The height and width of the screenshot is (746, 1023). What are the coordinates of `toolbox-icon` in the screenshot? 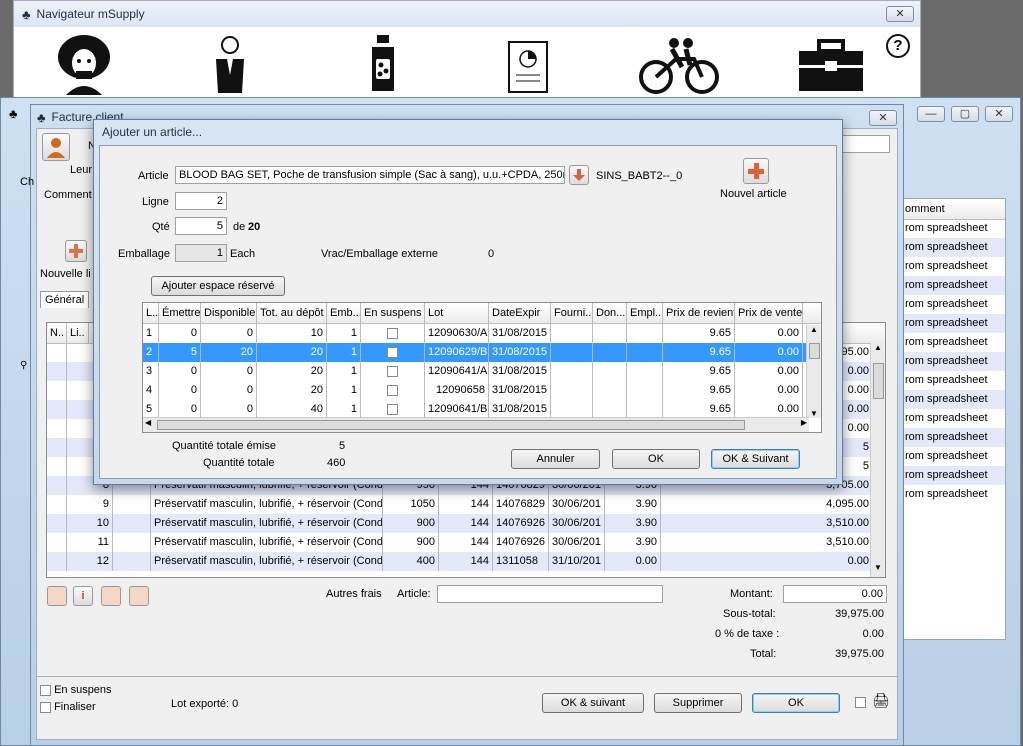 It's located at (831, 66).